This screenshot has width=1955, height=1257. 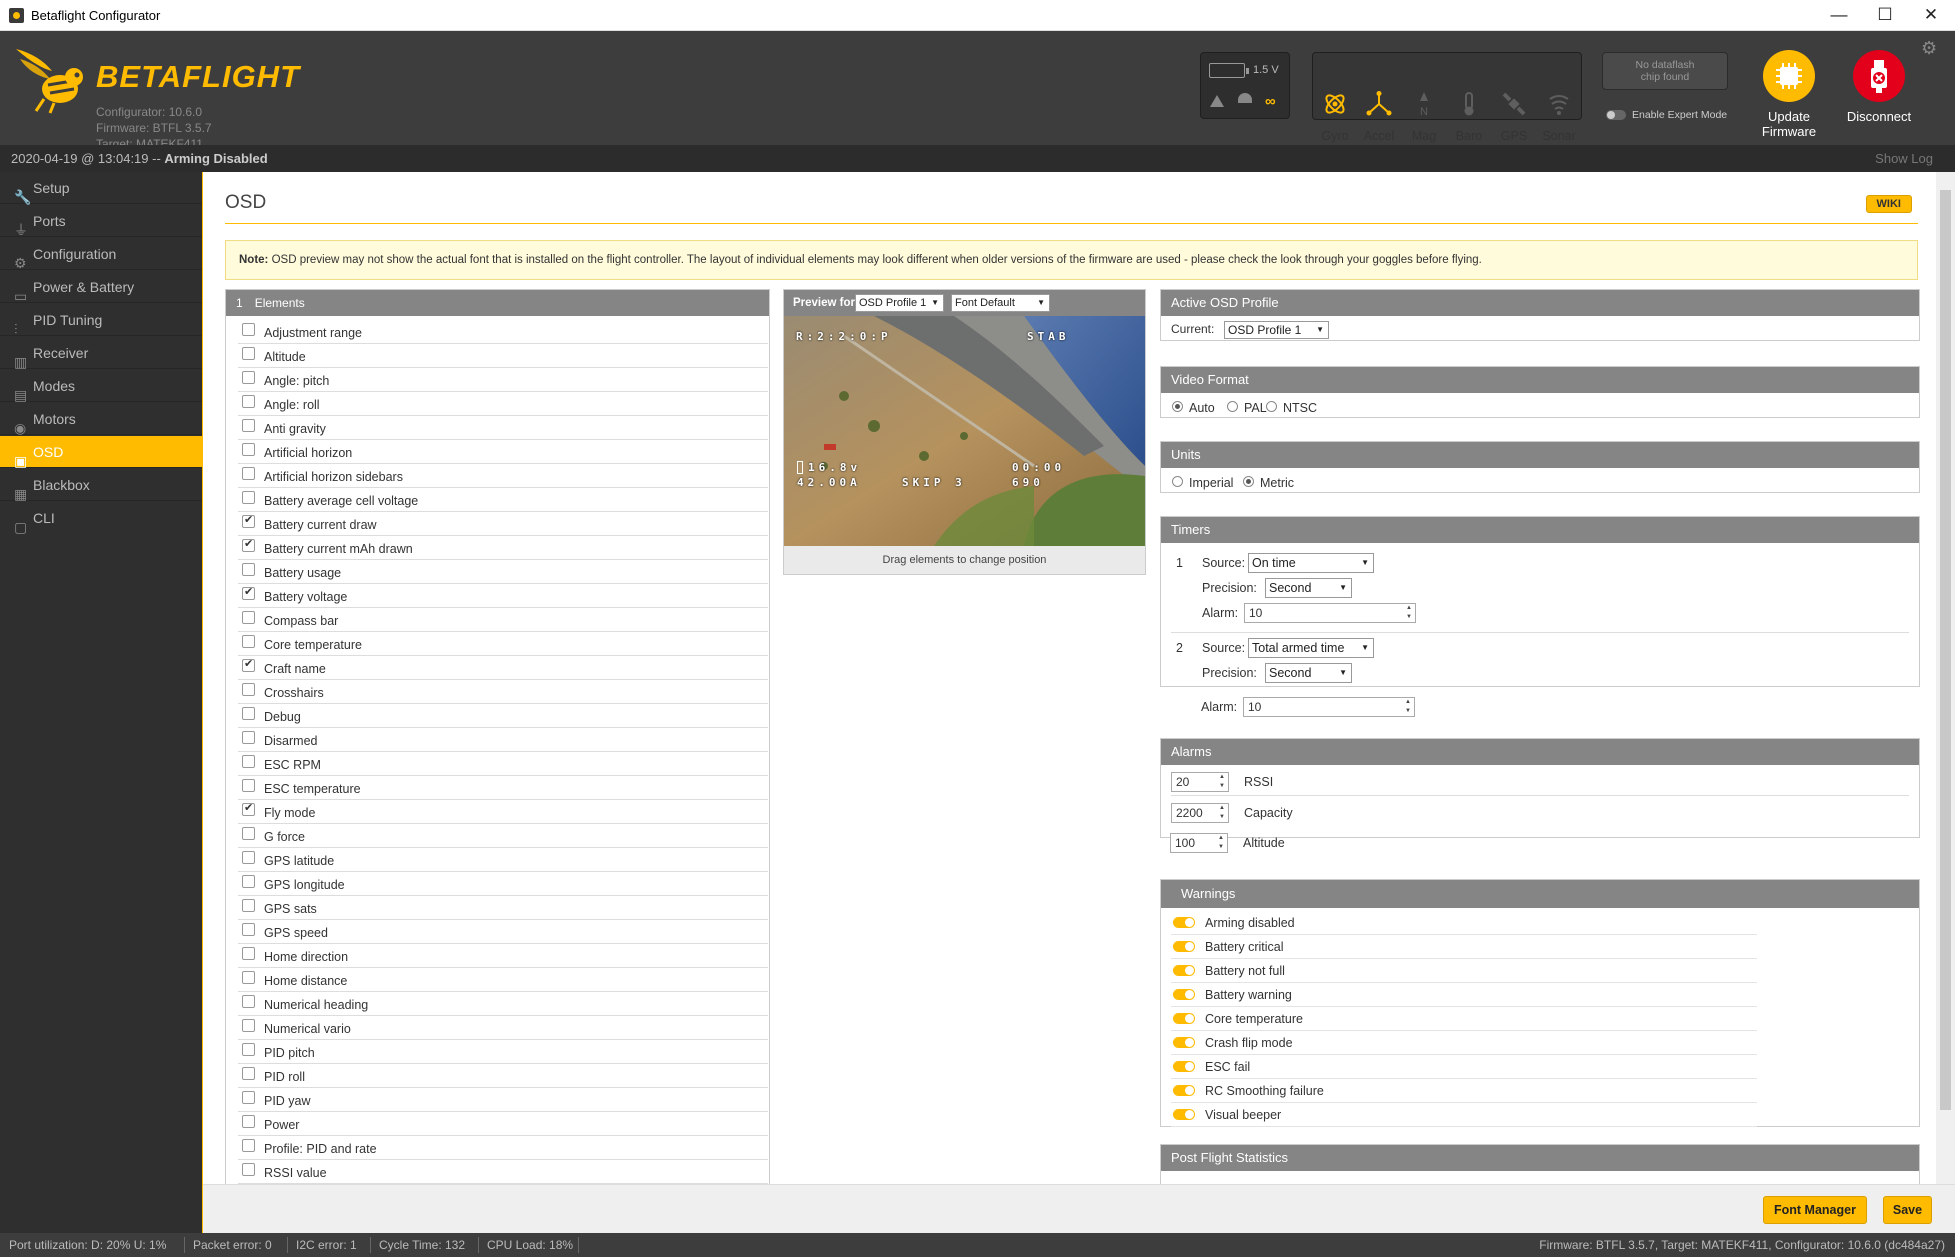 What do you see at coordinates (1931, 15) in the screenshot?
I see `close-button: ✕` at bounding box center [1931, 15].